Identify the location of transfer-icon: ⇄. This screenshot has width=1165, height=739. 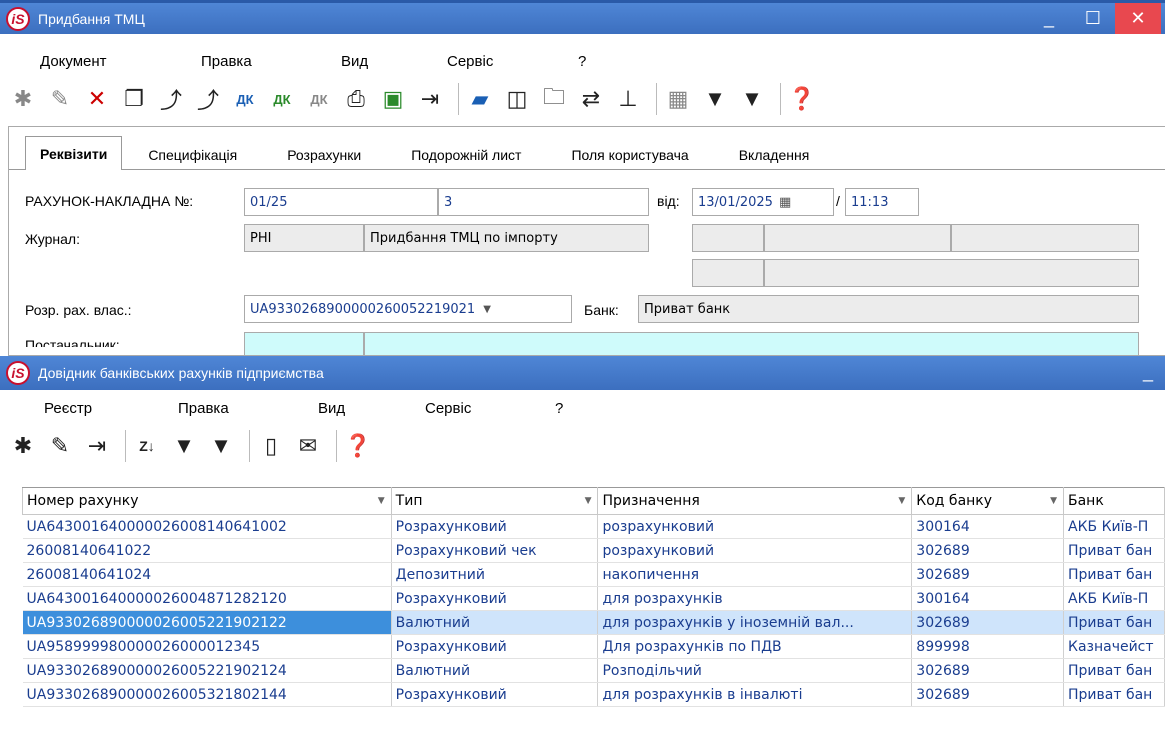
(591, 99).